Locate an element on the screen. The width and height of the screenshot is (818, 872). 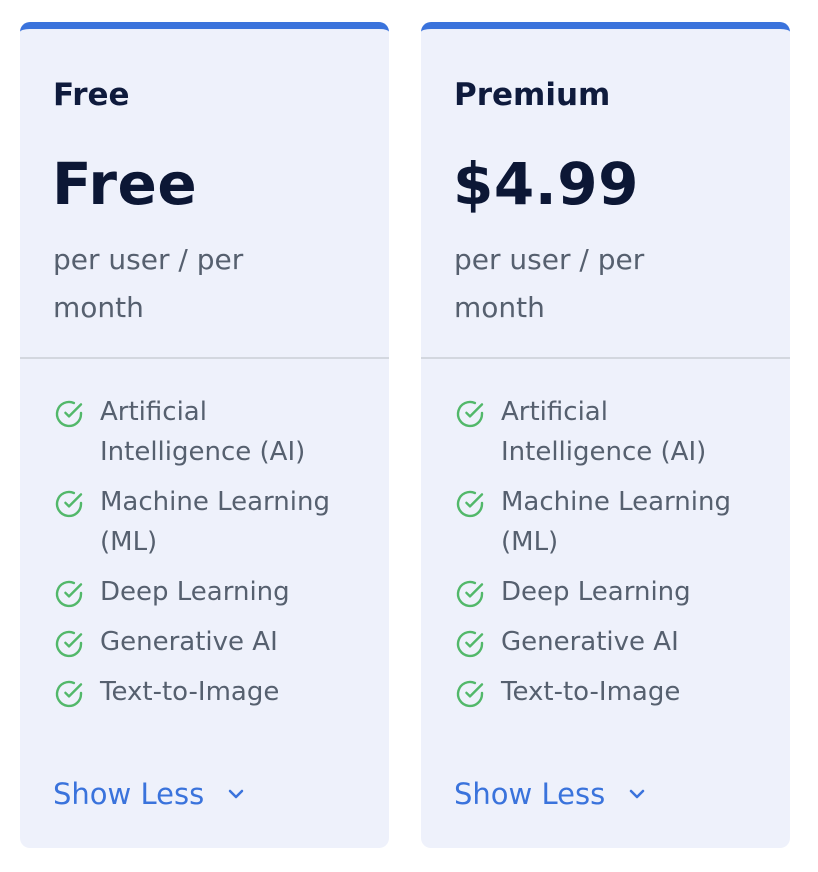
plan-name: Free is located at coordinates (91, 95).